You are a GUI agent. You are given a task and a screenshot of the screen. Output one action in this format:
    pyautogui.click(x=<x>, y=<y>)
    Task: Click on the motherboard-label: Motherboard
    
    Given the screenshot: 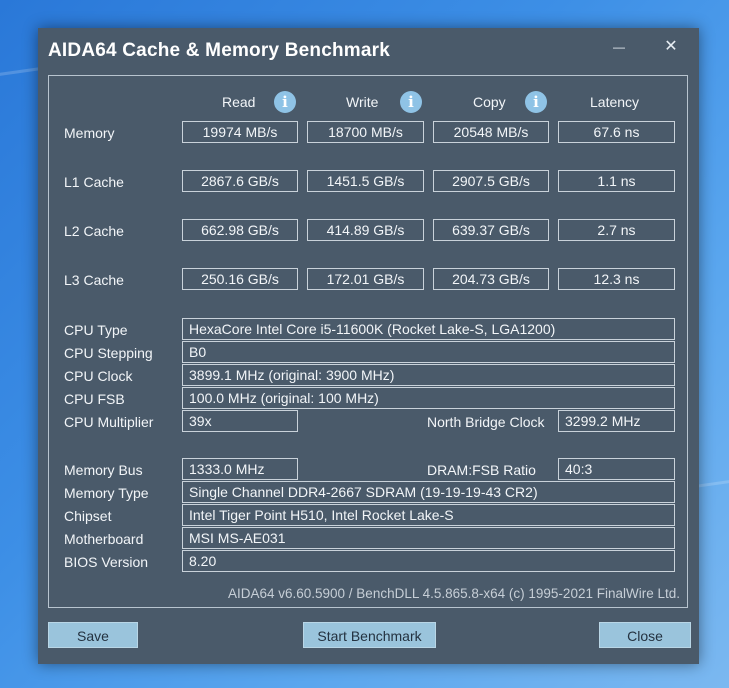 What is the action you would take?
    pyautogui.click(x=104, y=539)
    